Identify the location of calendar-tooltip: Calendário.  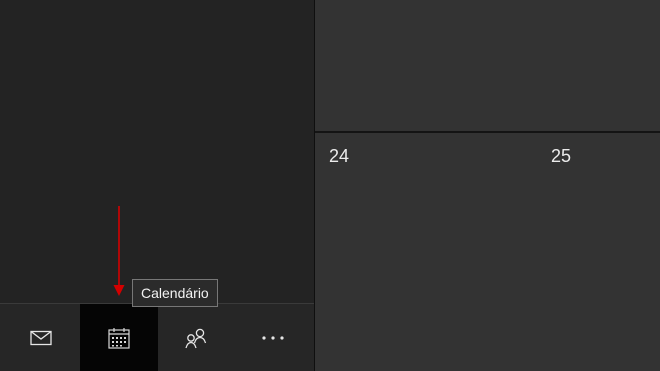
(175, 293).